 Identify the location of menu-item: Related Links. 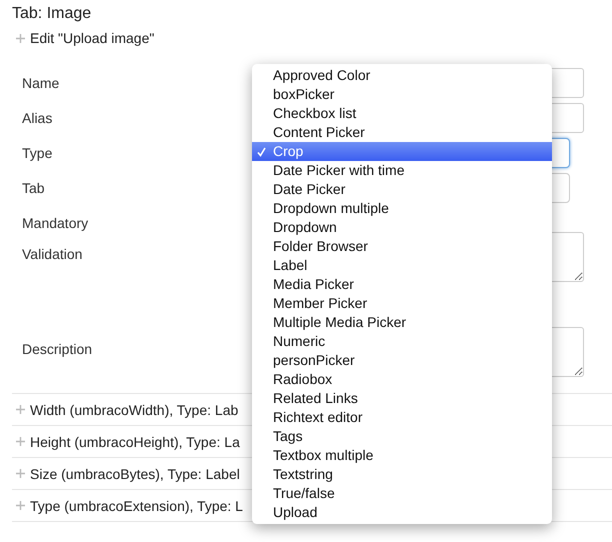
(402, 398).